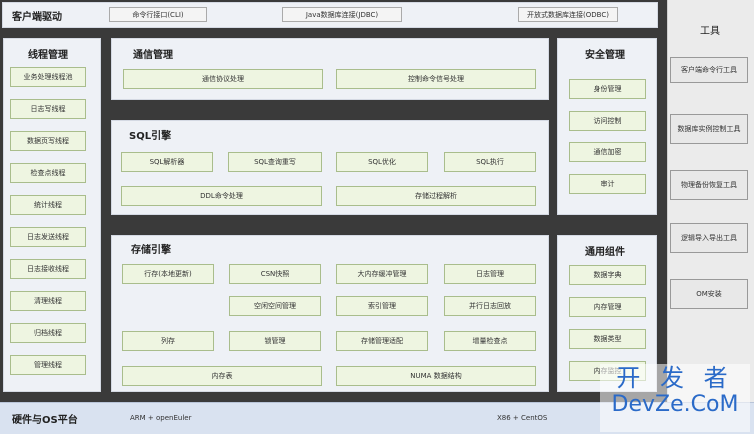 This screenshot has height=434, width=754. I want to click on cli-box: 命令行接口(CLI), so click(158, 14).